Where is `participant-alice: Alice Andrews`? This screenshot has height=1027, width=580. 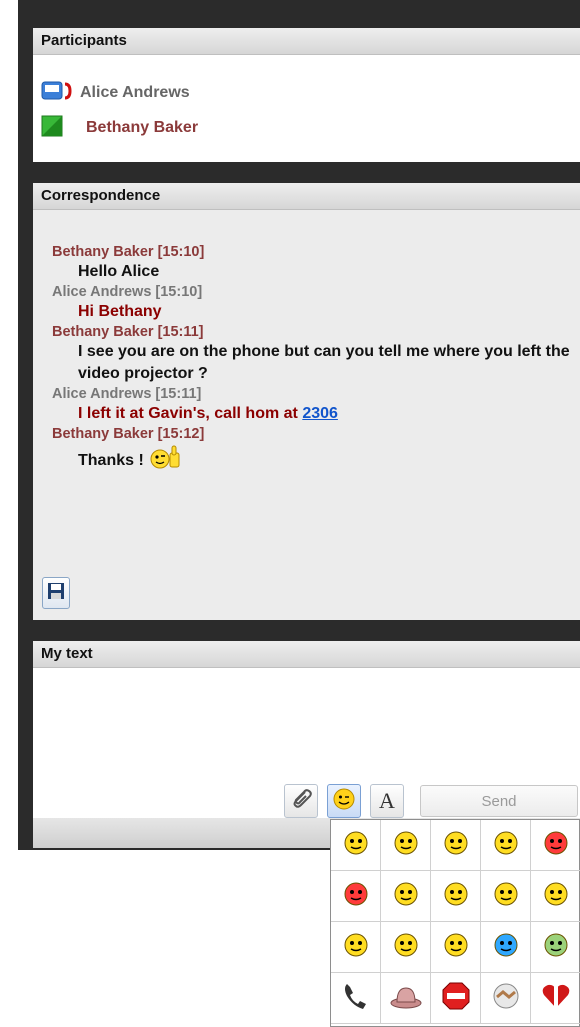 participant-alice: Alice Andrews is located at coordinates (115, 93).